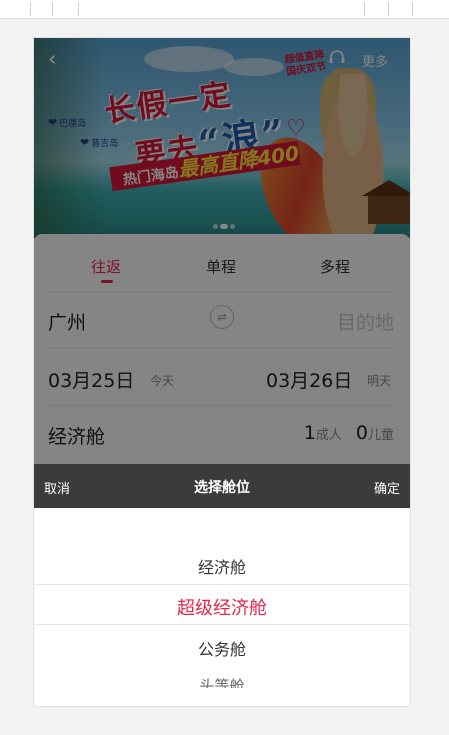 This screenshot has height=735, width=449. Describe the element at coordinates (222, 566) in the screenshot. I see `picker-option: 经济舱` at that location.